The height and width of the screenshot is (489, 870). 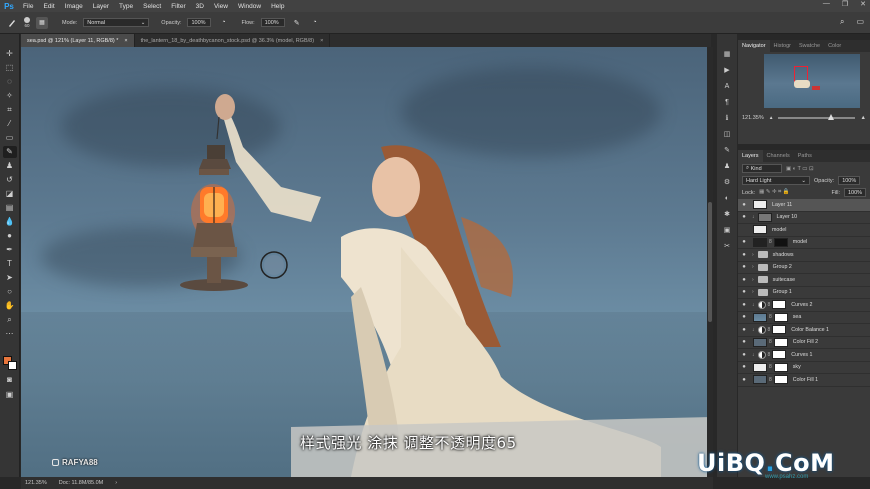 What do you see at coordinates (9, 152) in the screenshot?
I see `brush-tool-icon: ✎` at bounding box center [9, 152].